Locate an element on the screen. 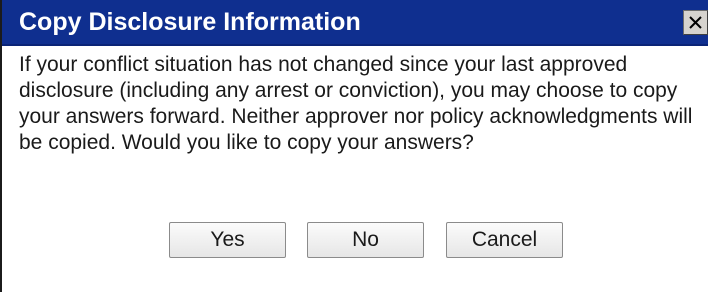 The image size is (708, 292). close-button is located at coordinates (695, 22).